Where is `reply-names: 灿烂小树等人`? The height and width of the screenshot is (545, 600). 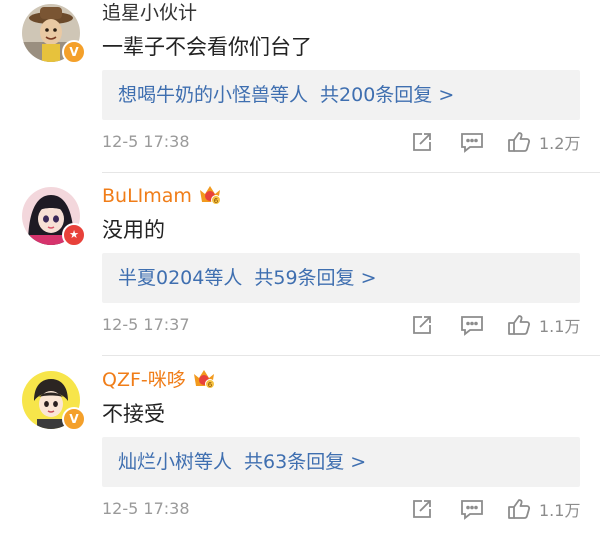 reply-names: 灿烂小树等人 is located at coordinates (175, 462).